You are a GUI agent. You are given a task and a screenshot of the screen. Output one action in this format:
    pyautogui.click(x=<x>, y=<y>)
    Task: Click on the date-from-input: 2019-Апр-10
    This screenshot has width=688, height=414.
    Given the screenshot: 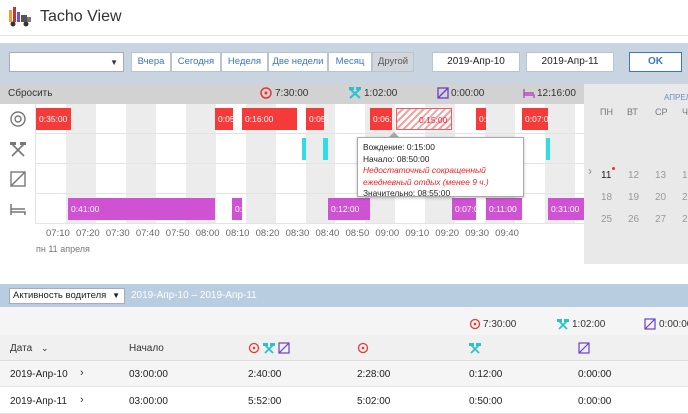 What is the action you would take?
    pyautogui.click(x=476, y=62)
    